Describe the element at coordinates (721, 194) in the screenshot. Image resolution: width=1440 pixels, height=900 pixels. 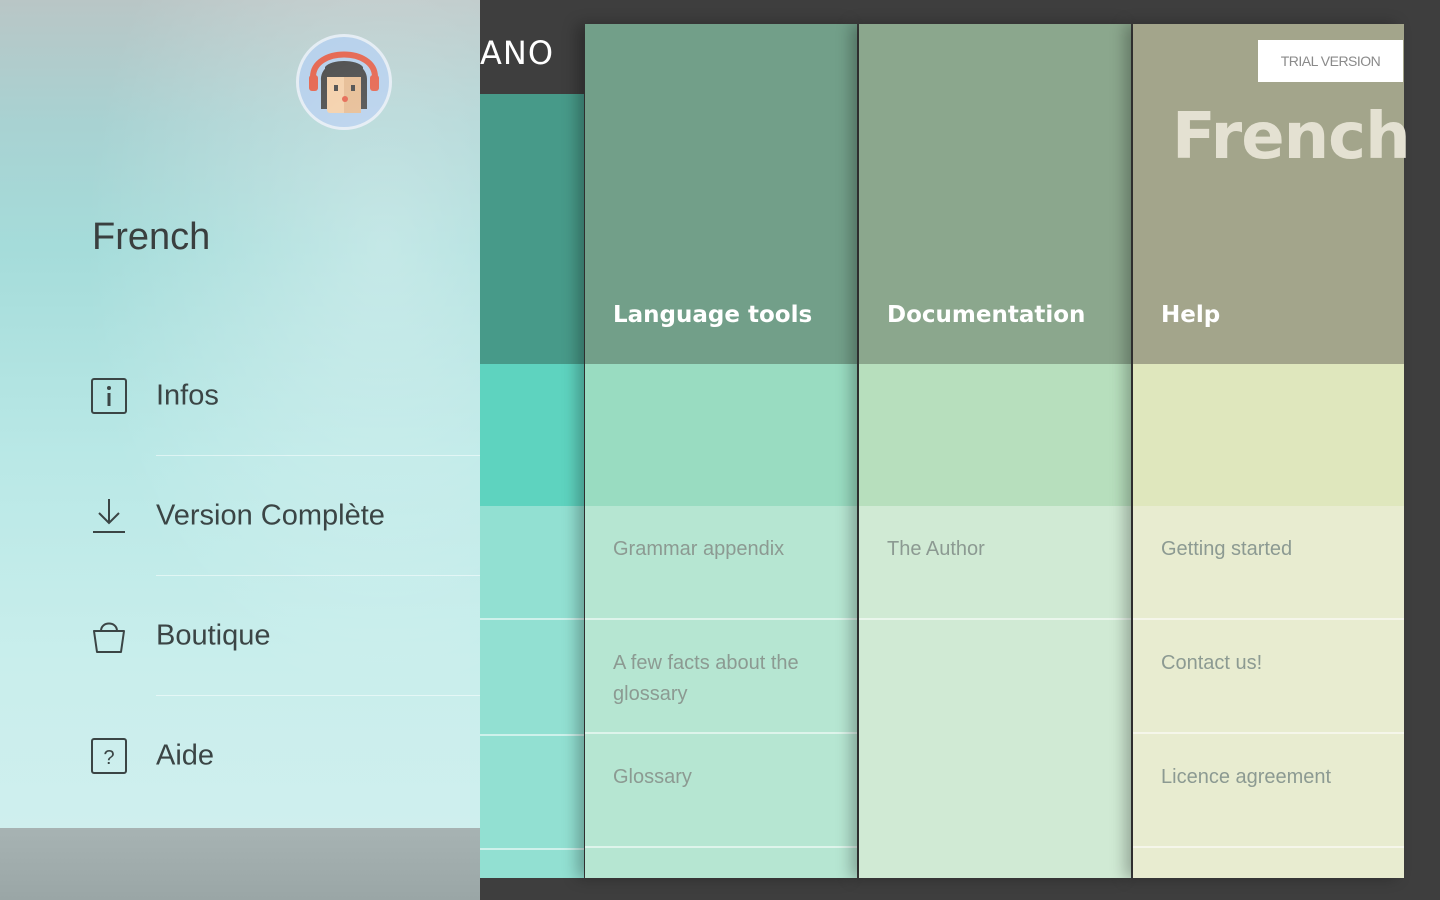
I see `column-header: Language tools` at that location.